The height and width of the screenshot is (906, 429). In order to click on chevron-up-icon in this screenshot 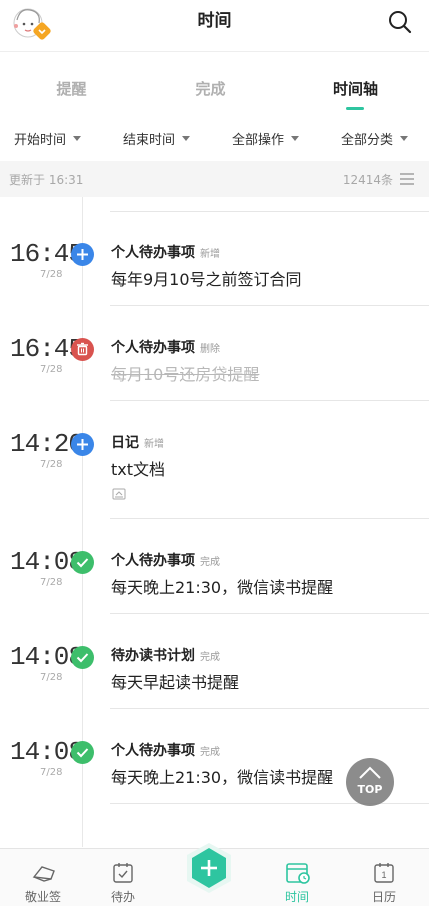, I will do `click(370, 772)`.